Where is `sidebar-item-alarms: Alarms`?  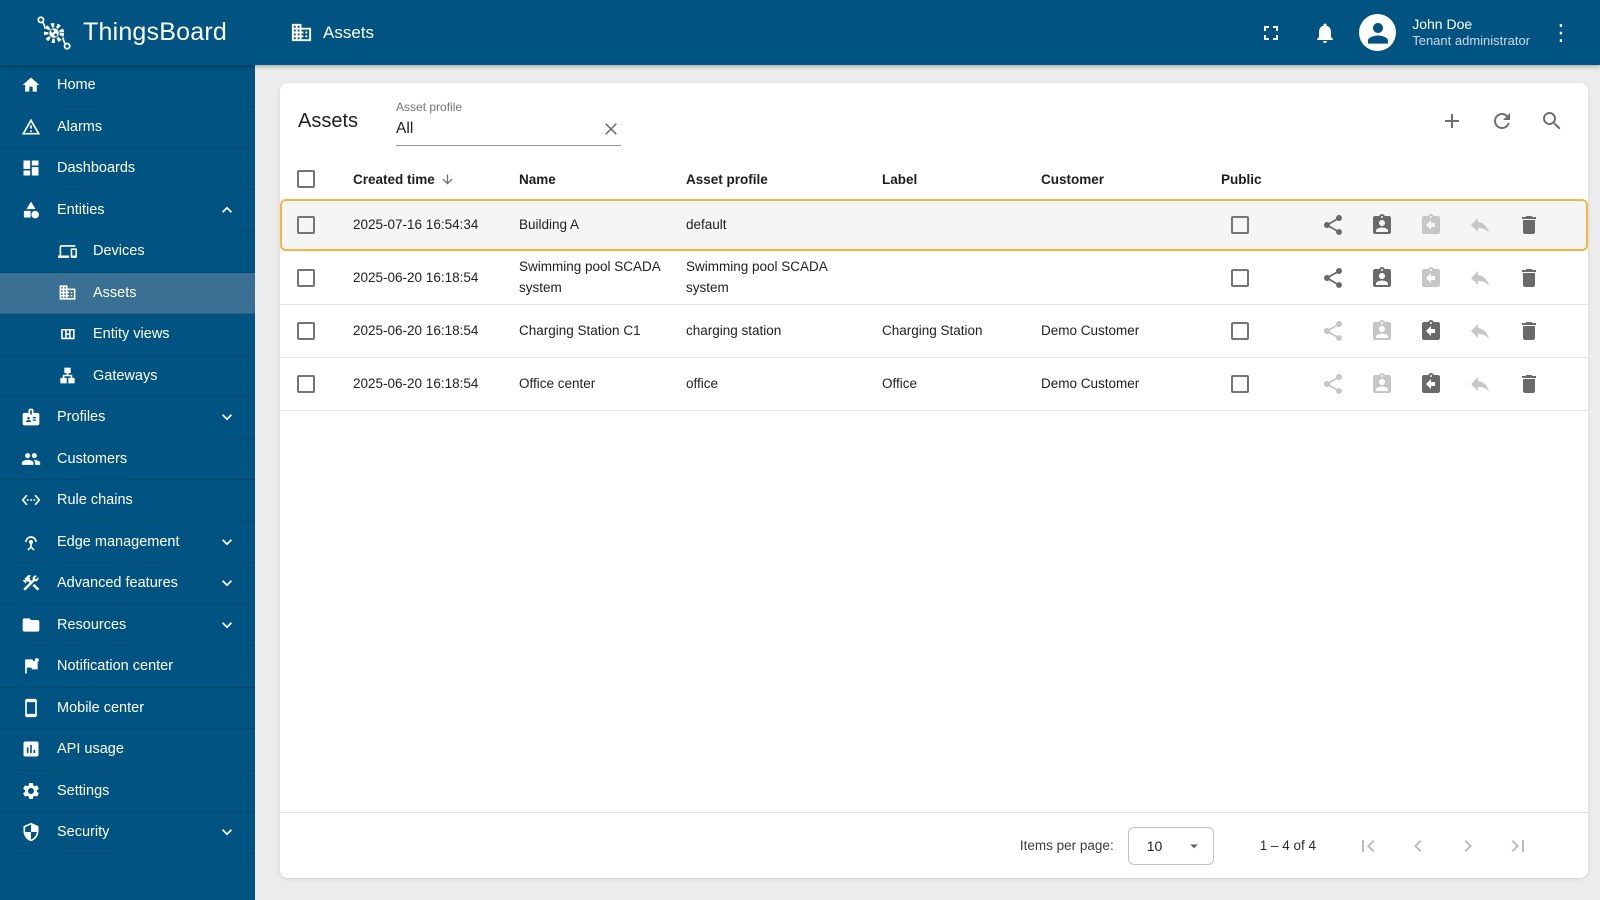 sidebar-item-alarms: Alarms is located at coordinates (127, 127).